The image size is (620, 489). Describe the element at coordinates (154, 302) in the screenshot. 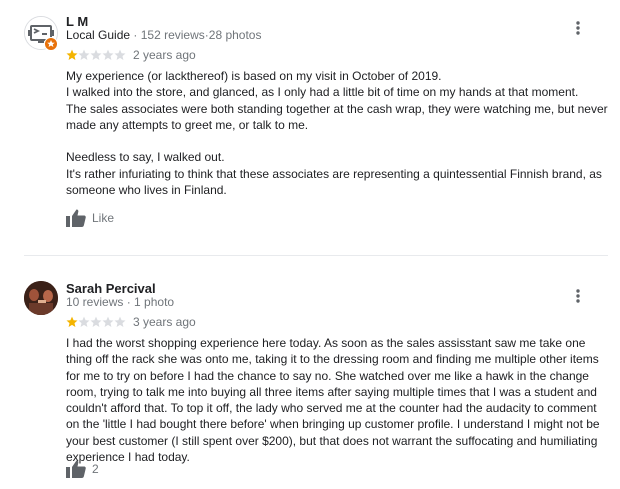

I see `photos-count: 1 photo` at that location.